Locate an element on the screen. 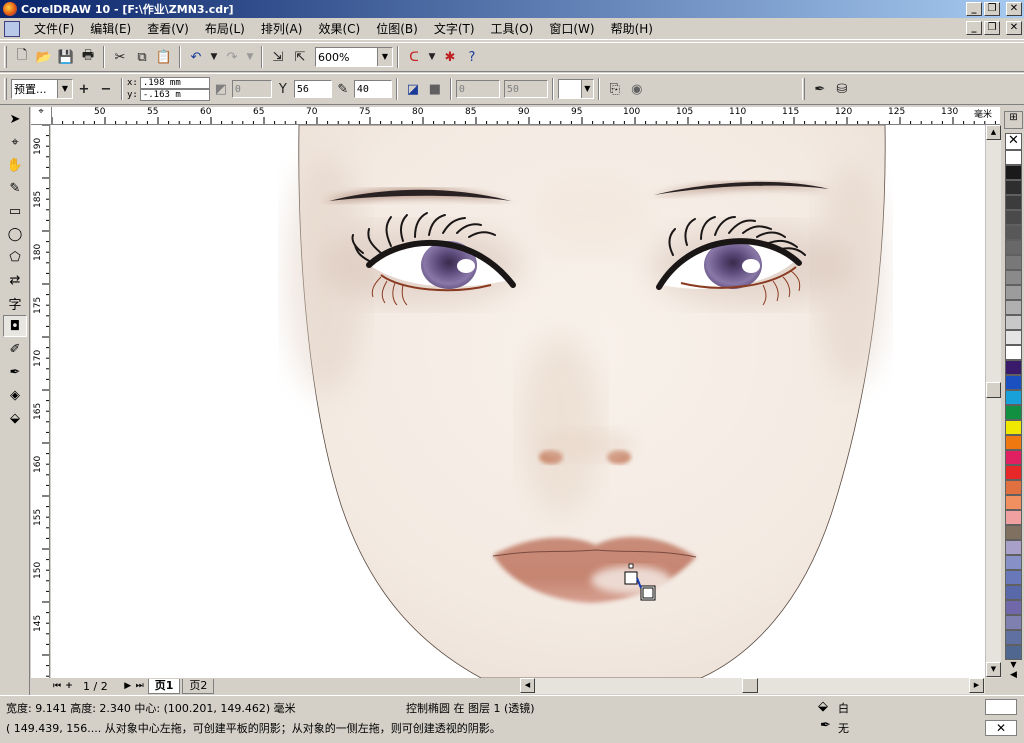  import-icon: ⇲ is located at coordinates (278, 57).